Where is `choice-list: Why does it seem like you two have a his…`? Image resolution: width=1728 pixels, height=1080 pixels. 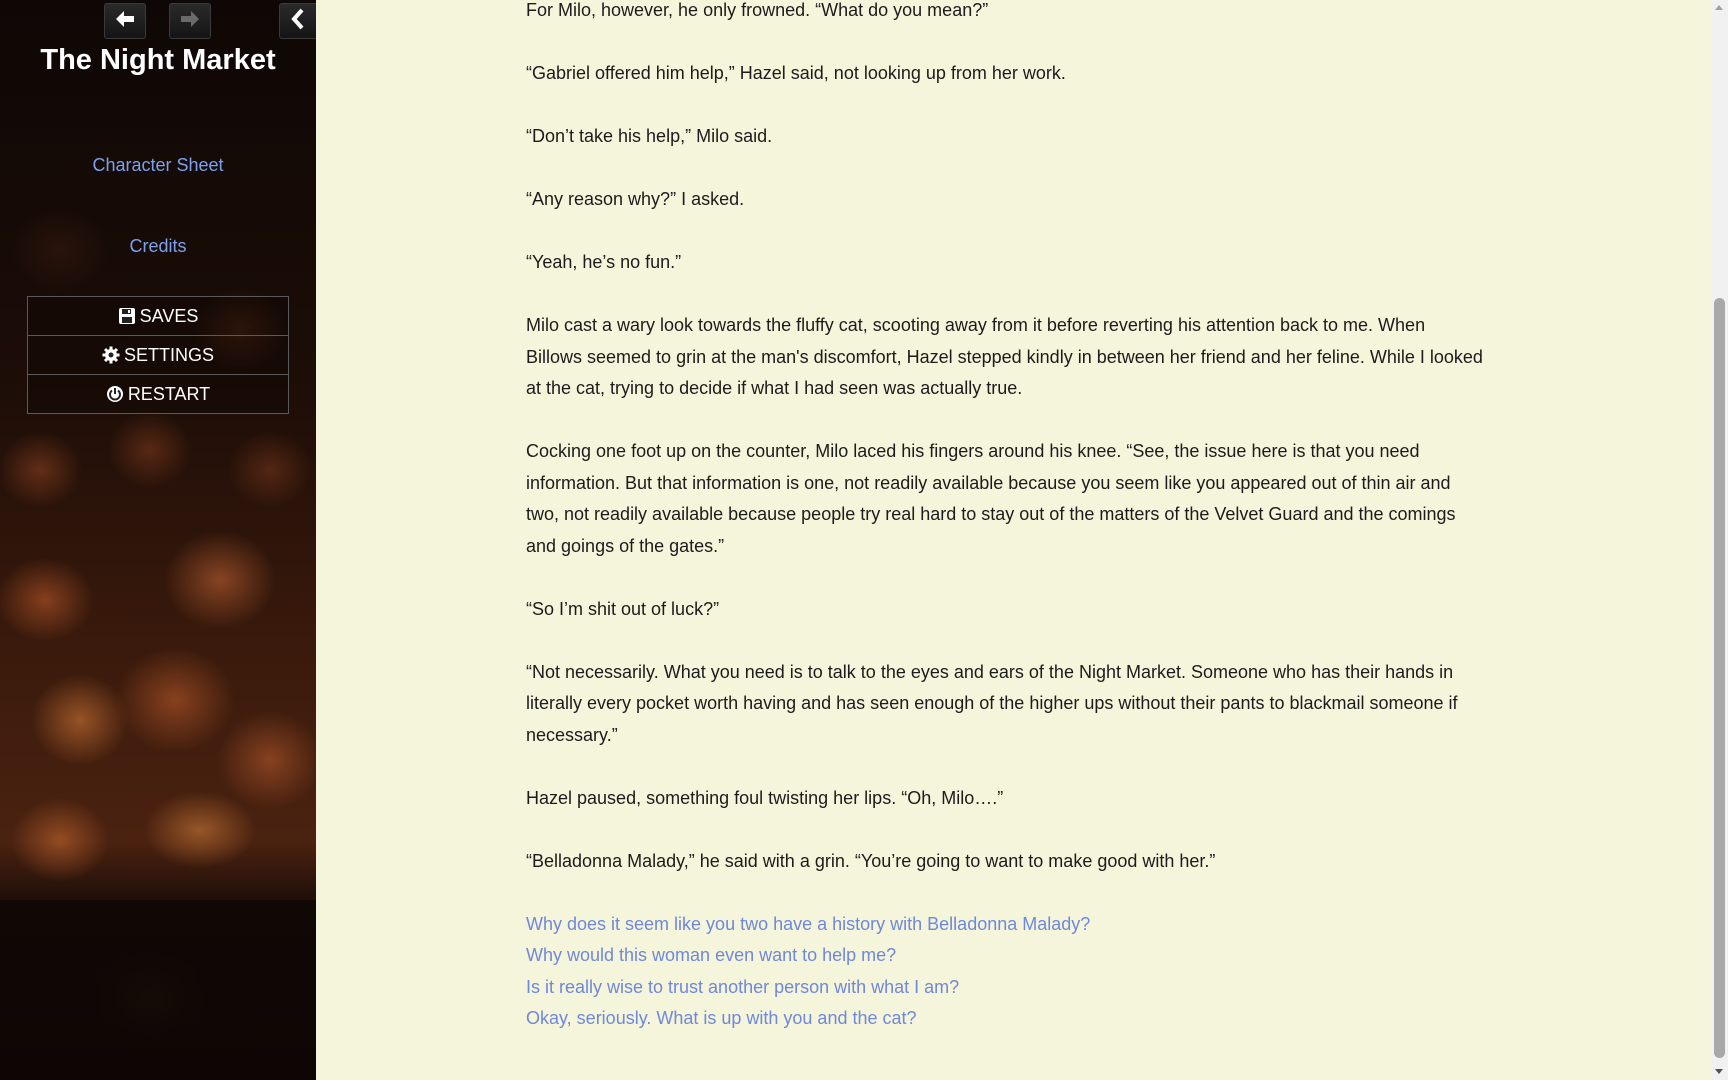 choice-list: Why does it seem like you two have a his… is located at coordinates (1006, 972).